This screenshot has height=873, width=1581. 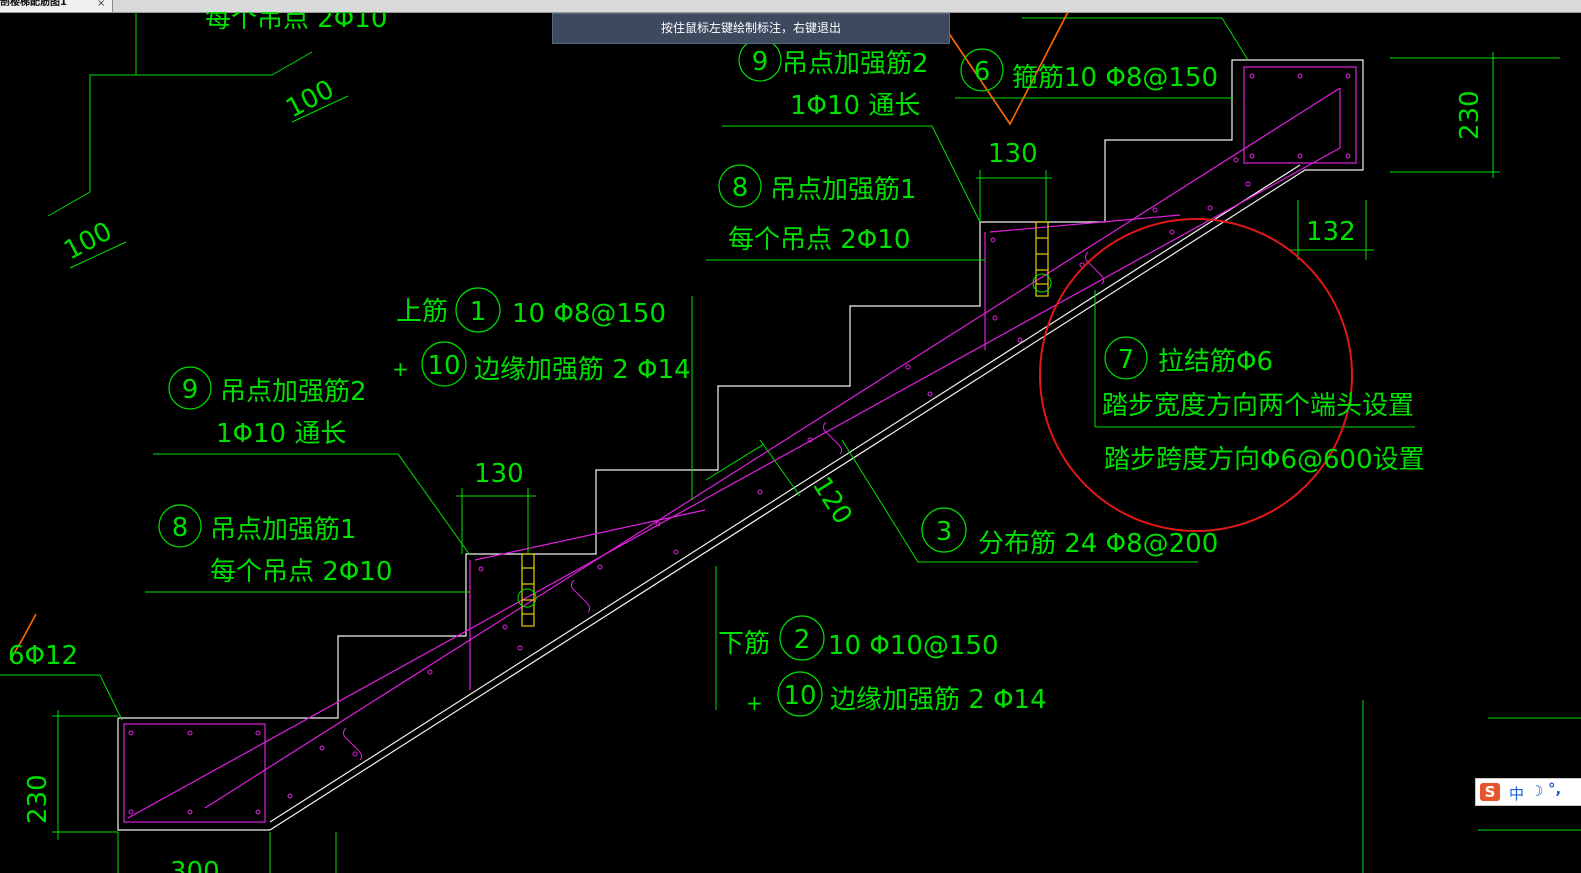 What do you see at coordinates (754, 703) in the screenshot?
I see `plus-sign-2: +` at bounding box center [754, 703].